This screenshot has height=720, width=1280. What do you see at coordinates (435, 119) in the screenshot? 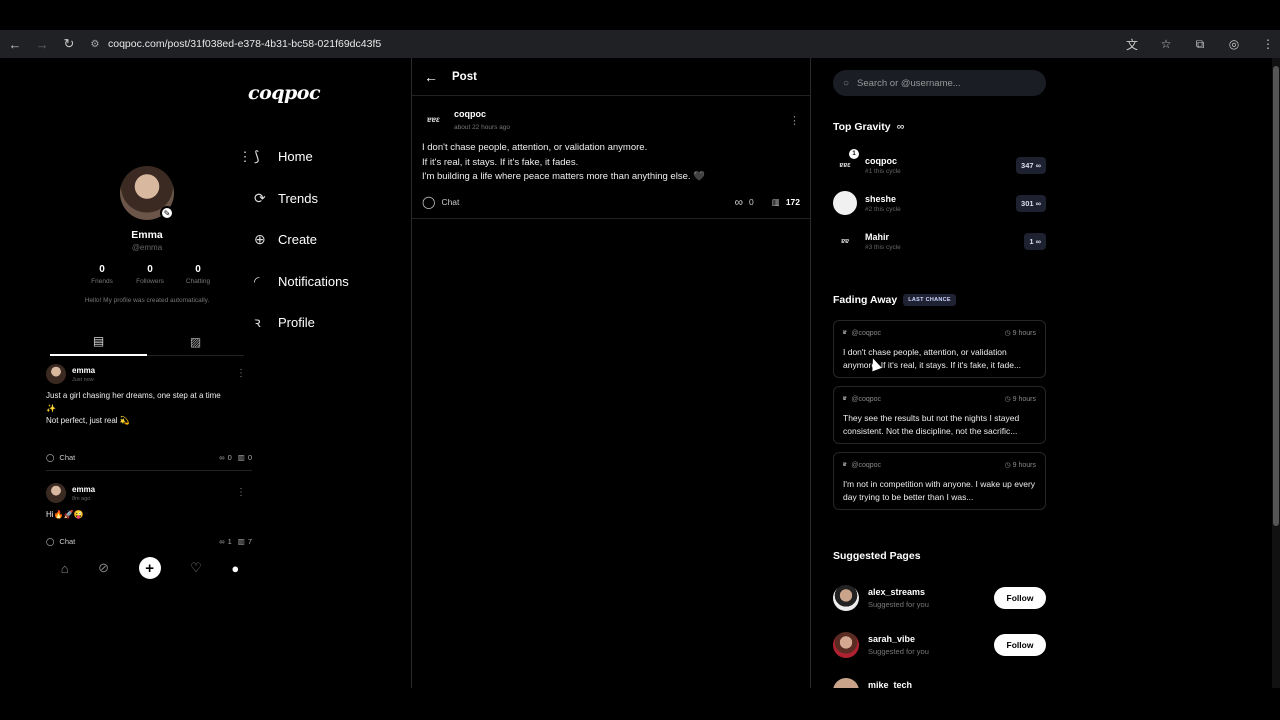
I see `post-author-logo: ɐɐɛ` at bounding box center [435, 119].